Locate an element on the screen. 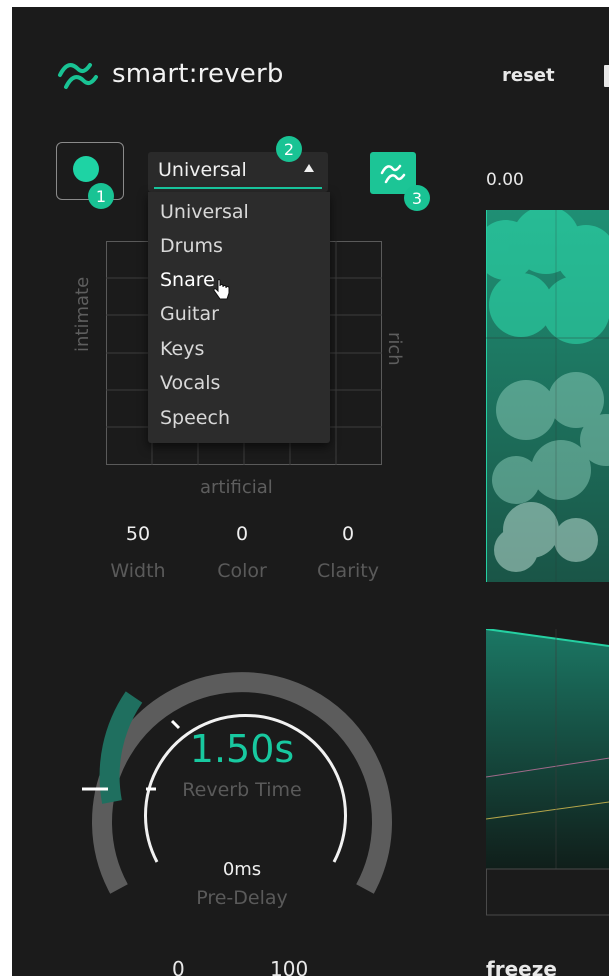 This screenshot has width=609, height=976. waves-logo-icon is located at coordinates (78, 76).